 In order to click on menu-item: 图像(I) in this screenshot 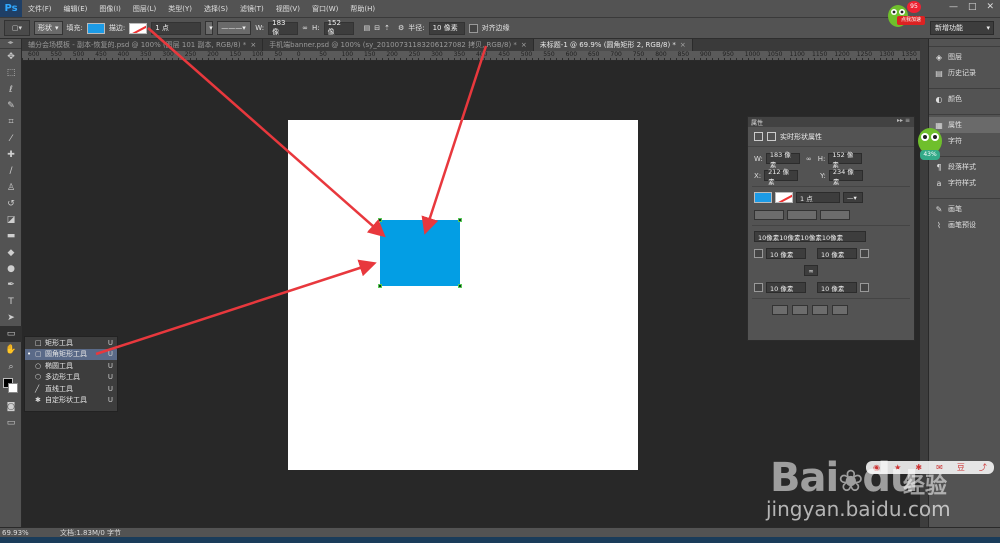, I will do `click(110, 9)`.